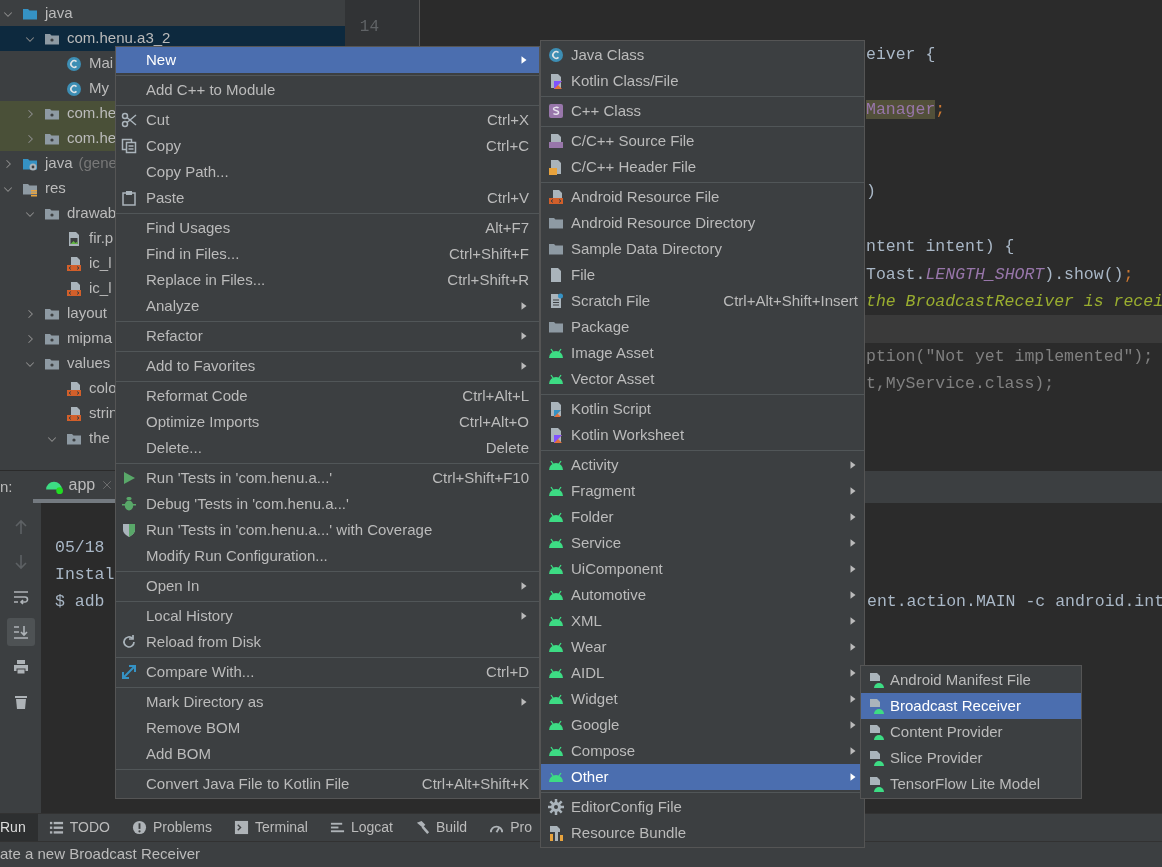  What do you see at coordinates (1000, 274) in the screenshot?
I see `code-line: Toast.LENGTH_SHORT).show();` at bounding box center [1000, 274].